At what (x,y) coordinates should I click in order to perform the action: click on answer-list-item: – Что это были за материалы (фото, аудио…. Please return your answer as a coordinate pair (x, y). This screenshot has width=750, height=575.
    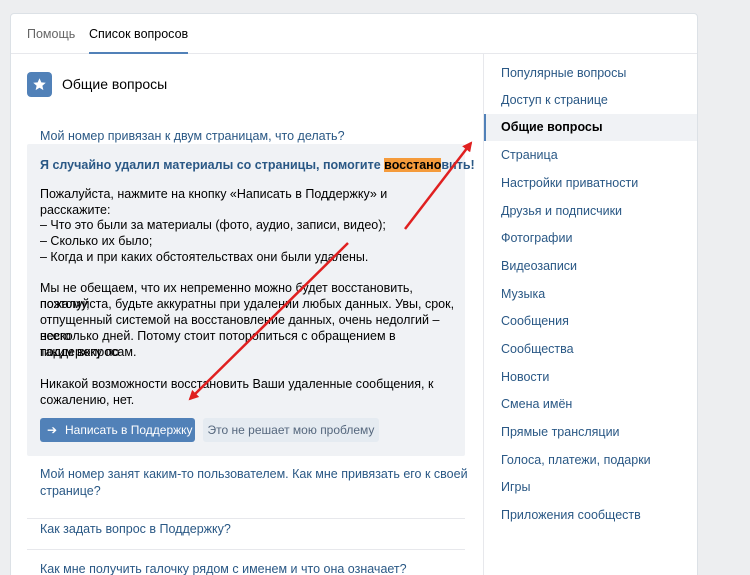
    Looking at the image, I should click on (213, 225).